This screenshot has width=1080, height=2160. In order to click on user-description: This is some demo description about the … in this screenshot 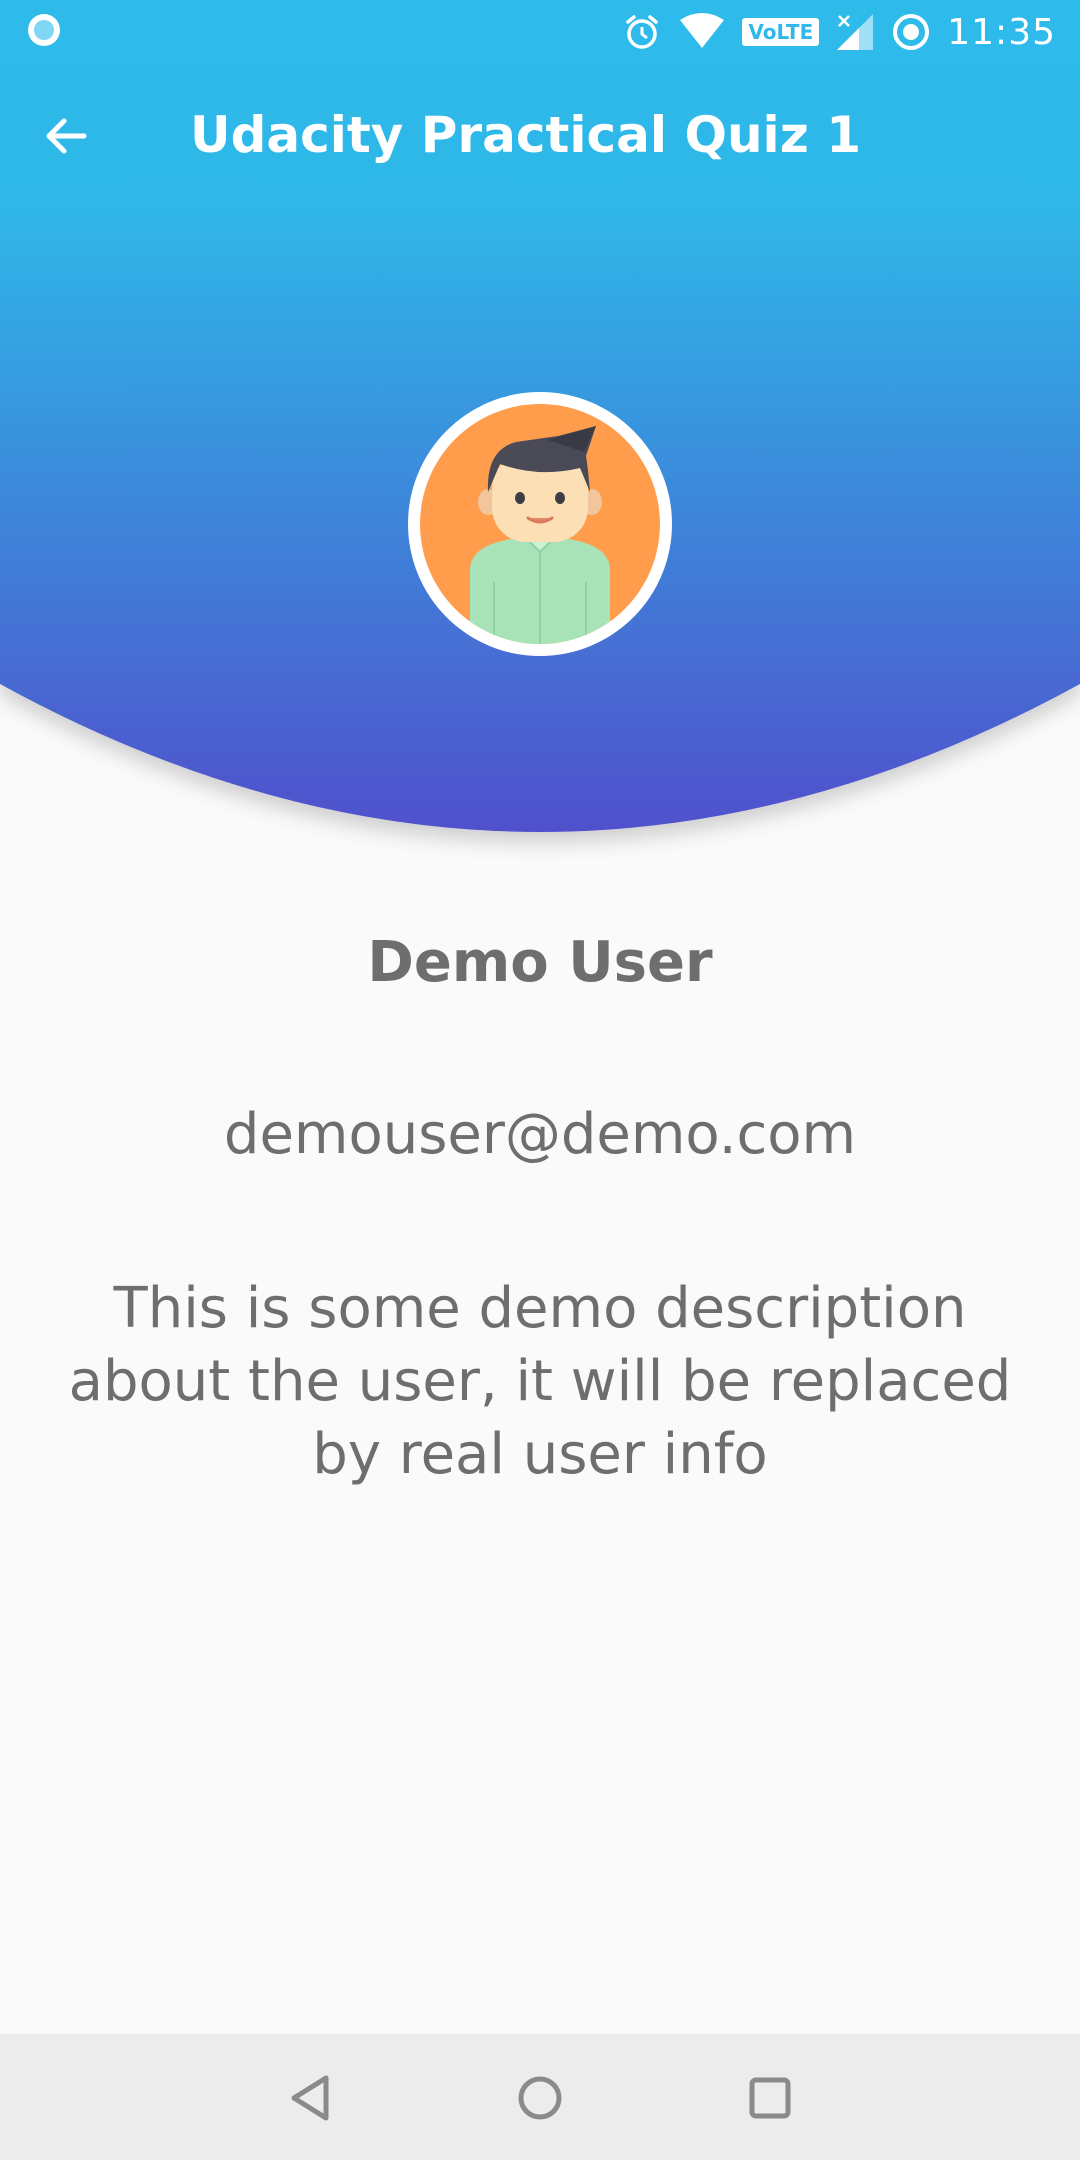, I will do `click(540, 1381)`.